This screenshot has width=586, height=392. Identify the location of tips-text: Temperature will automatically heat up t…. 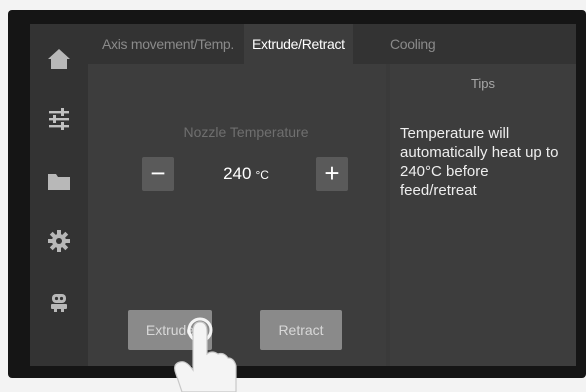
(479, 162).